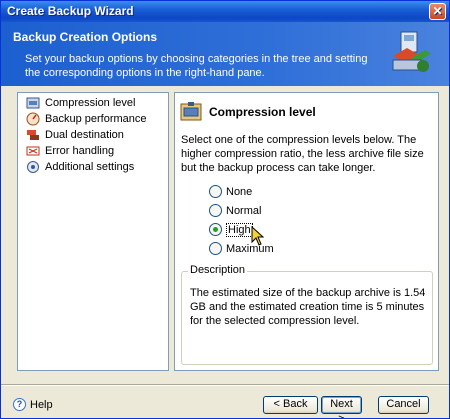 The height and width of the screenshot is (419, 450). I want to click on tree-item-label: Compression level, so click(90, 103).